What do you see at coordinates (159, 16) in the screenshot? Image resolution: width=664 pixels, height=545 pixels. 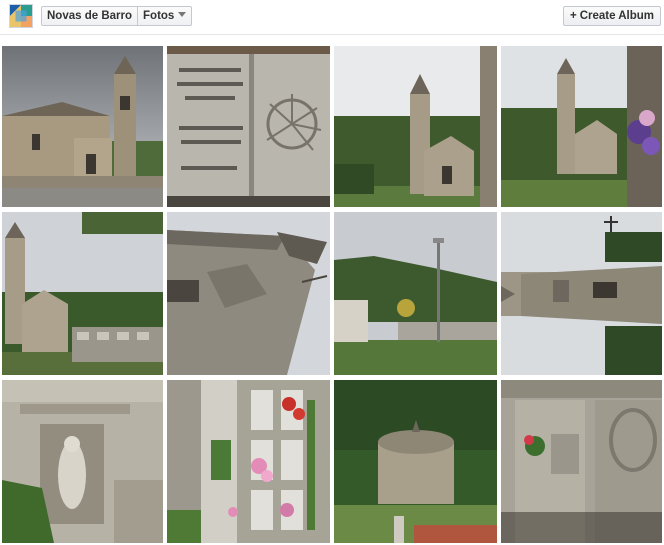 I see `breadcrumb-photos-label: Fotos` at bounding box center [159, 16].